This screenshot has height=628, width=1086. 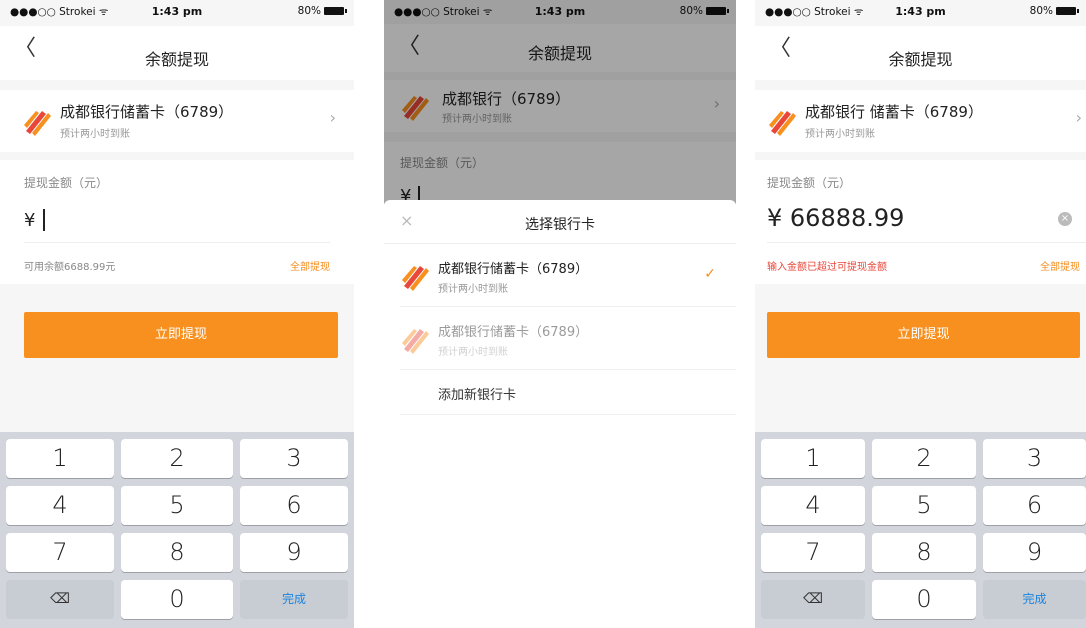 I want to click on bank-card-option-disabled: 成都银行储蓄卡（6789） 预计两小时到账, so click(x=560, y=338).